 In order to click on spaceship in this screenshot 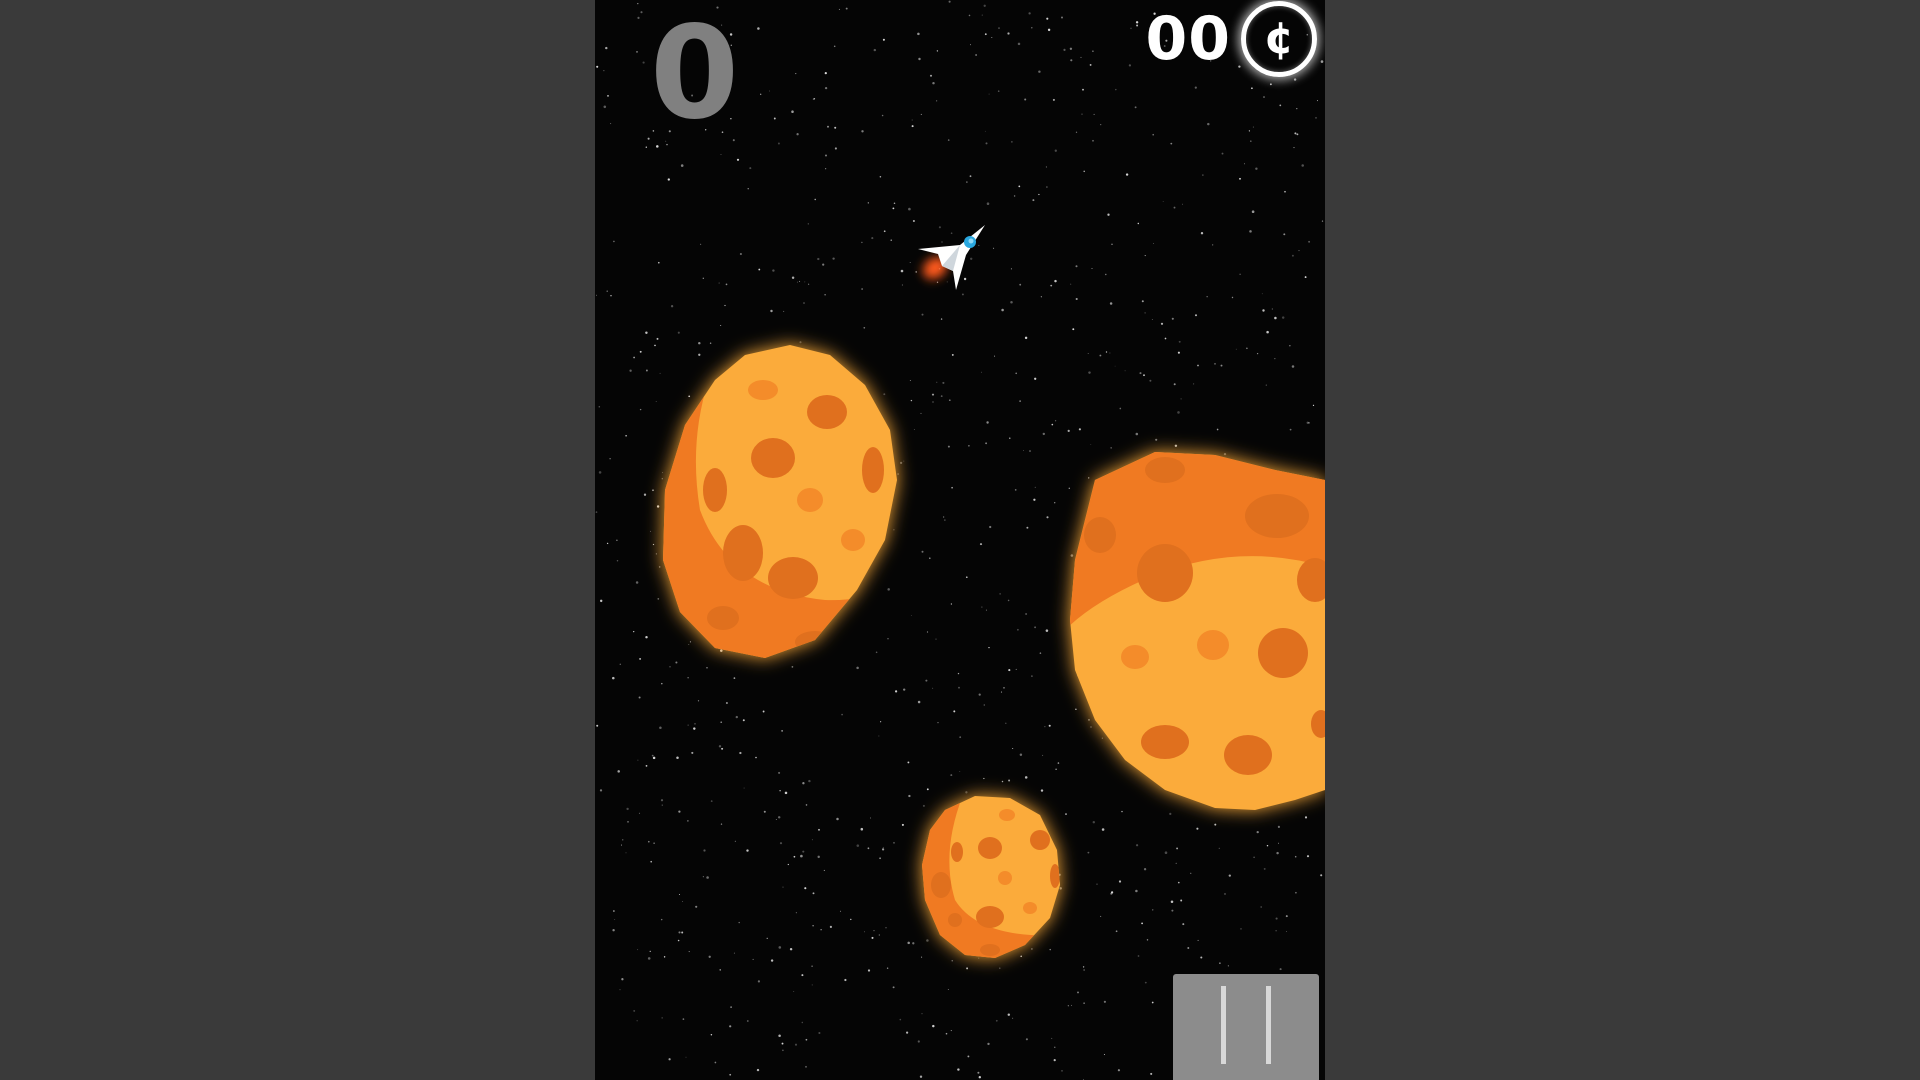, I will do `click(951, 257)`.